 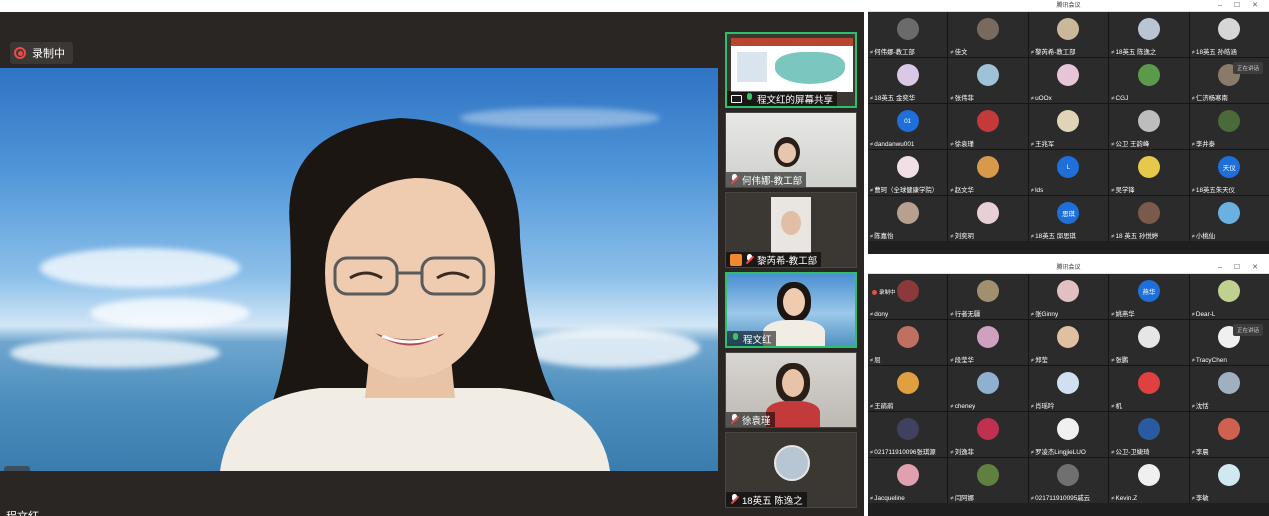 What do you see at coordinates (1068, 34) in the screenshot?
I see `participant-tile: 黎芮希-教工部` at bounding box center [1068, 34].